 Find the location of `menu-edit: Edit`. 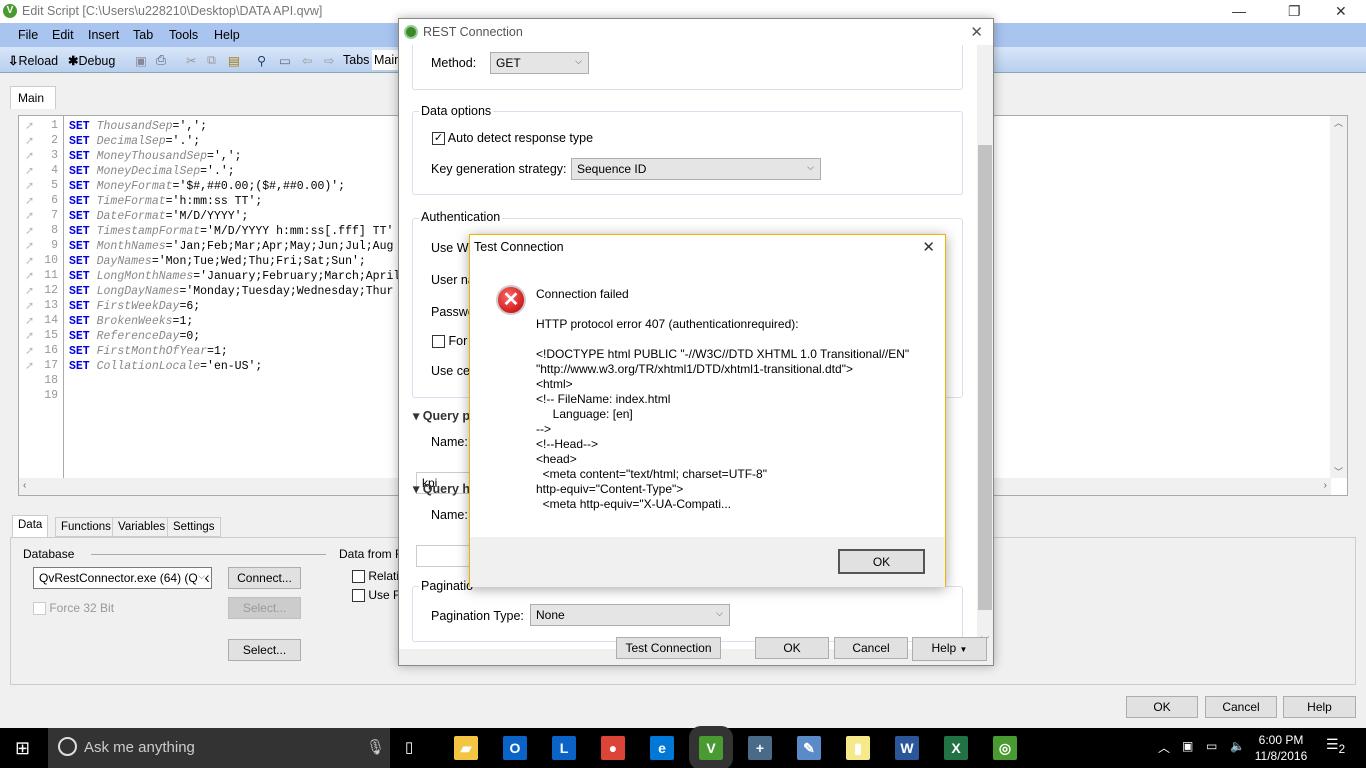

menu-edit: Edit is located at coordinates (63, 35).